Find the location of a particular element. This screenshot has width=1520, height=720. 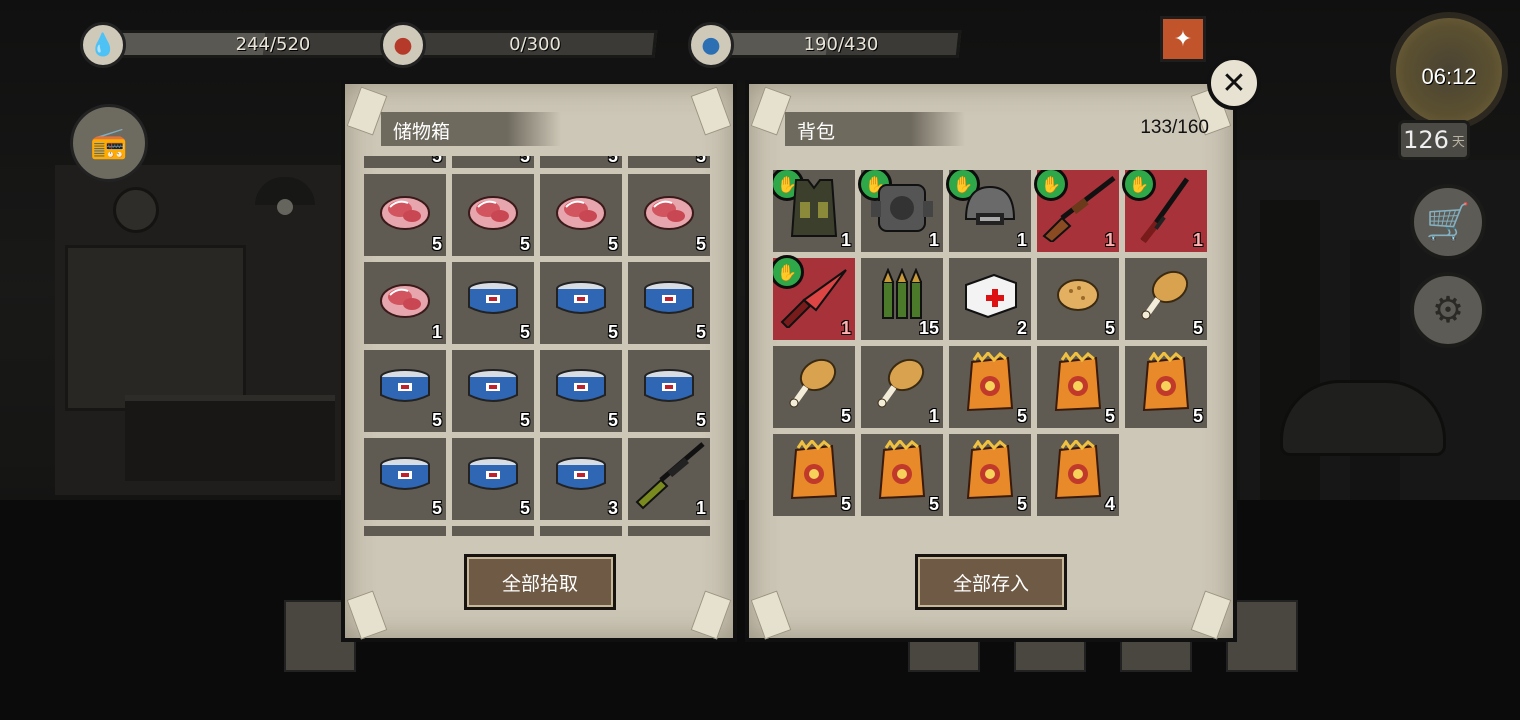

walkie-talkie-icon: 📻 is located at coordinates (109, 143).